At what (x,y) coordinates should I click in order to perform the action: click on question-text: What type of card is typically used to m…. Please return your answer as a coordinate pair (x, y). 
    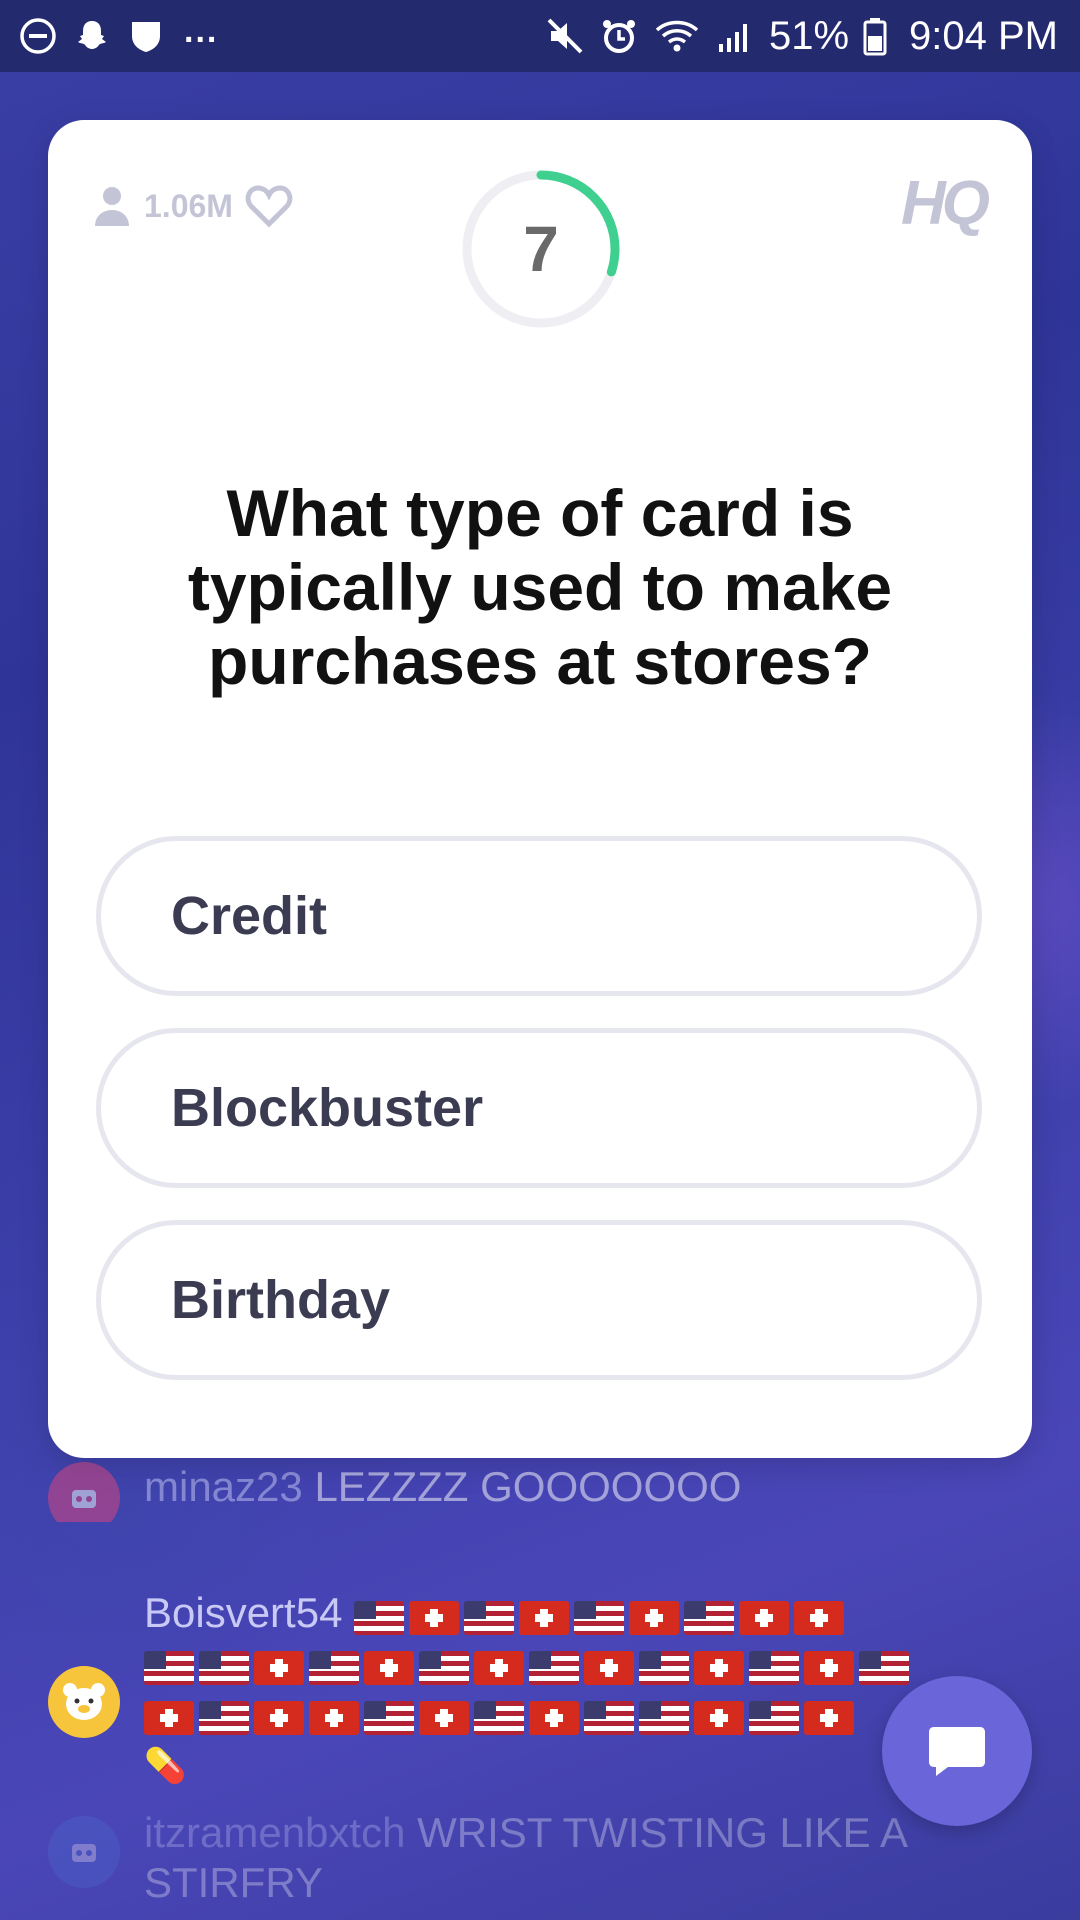
    Looking at the image, I should click on (540, 587).